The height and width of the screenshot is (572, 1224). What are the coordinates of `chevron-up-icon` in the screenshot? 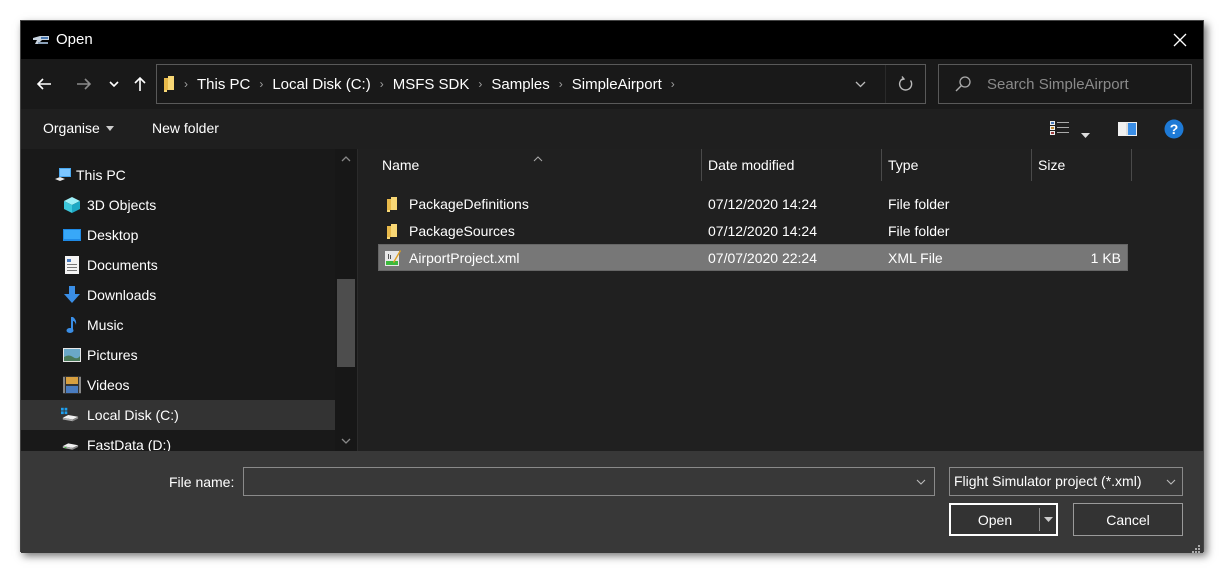 It's located at (346, 159).